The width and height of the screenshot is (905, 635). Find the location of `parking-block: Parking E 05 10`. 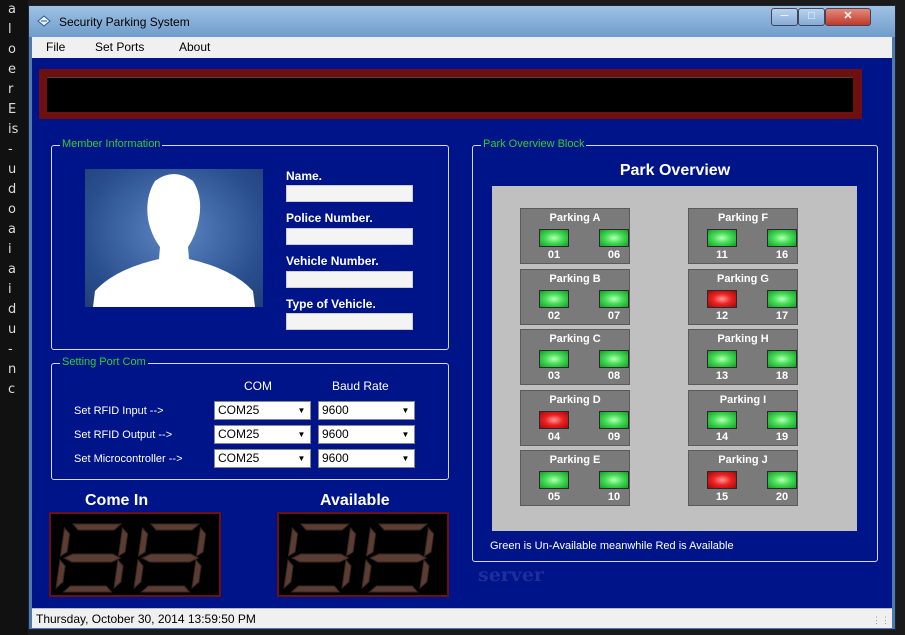

parking-block: Parking E 05 10 is located at coordinates (575, 478).